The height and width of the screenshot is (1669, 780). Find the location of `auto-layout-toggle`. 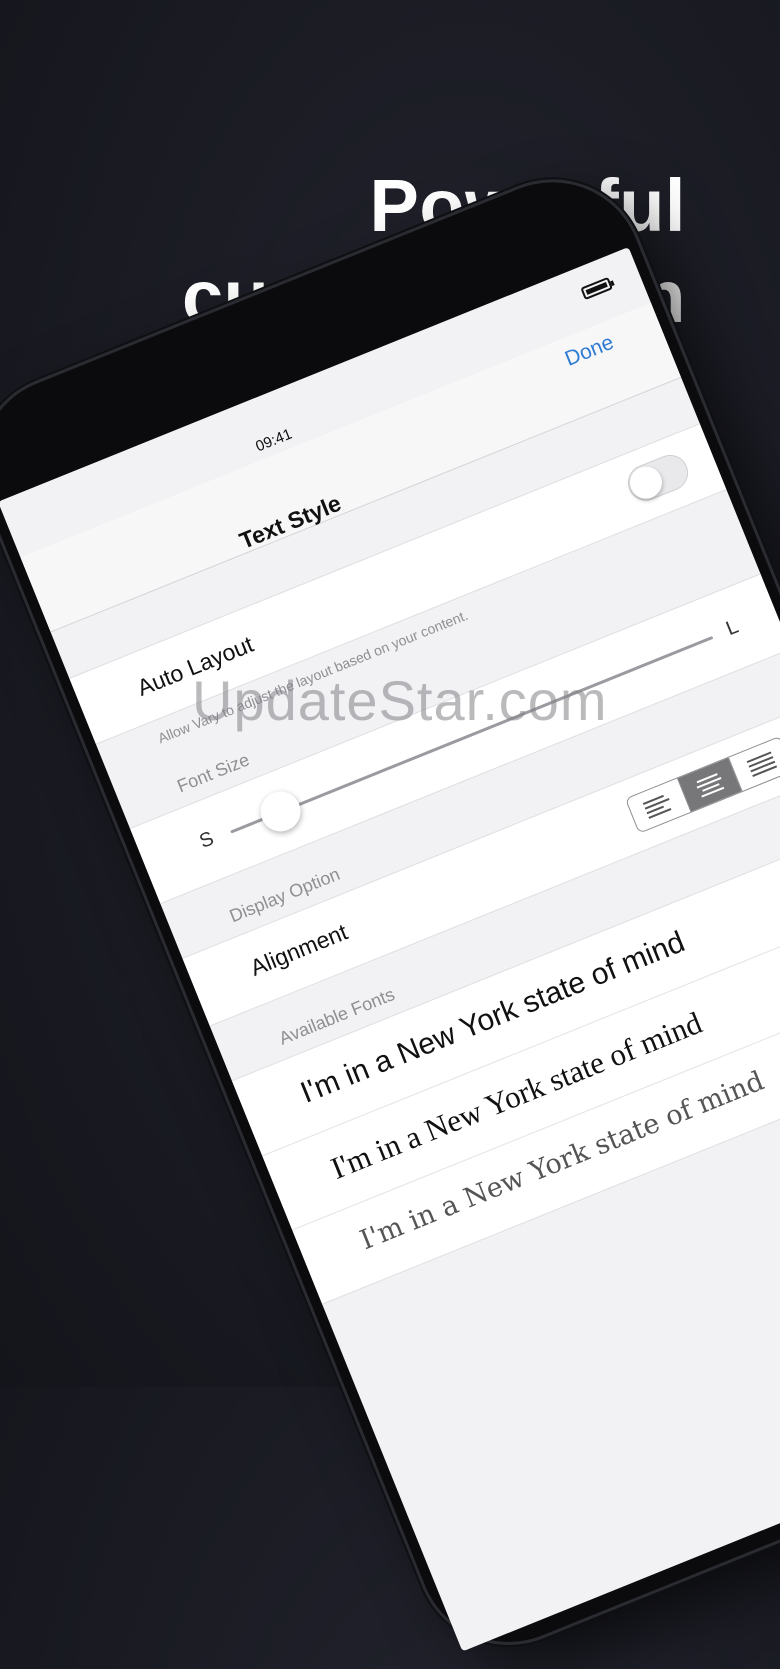

auto-layout-toggle is located at coordinates (658, 478).